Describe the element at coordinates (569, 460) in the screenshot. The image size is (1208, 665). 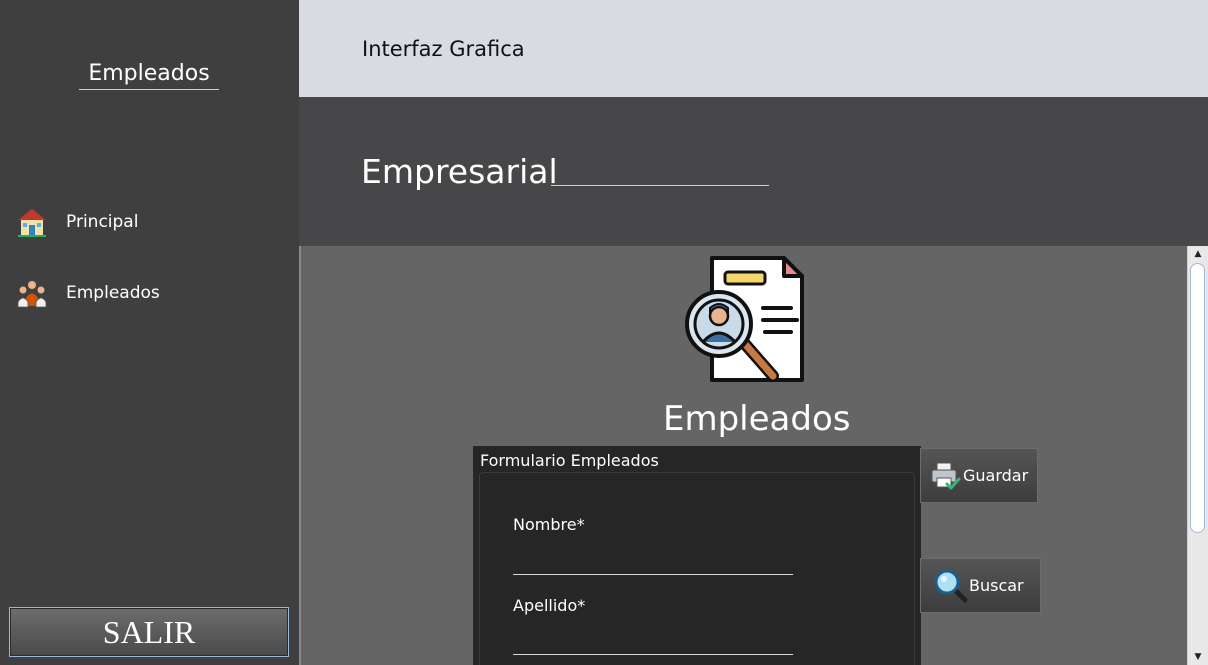
I see `form-title: Formulario Empleados` at that location.